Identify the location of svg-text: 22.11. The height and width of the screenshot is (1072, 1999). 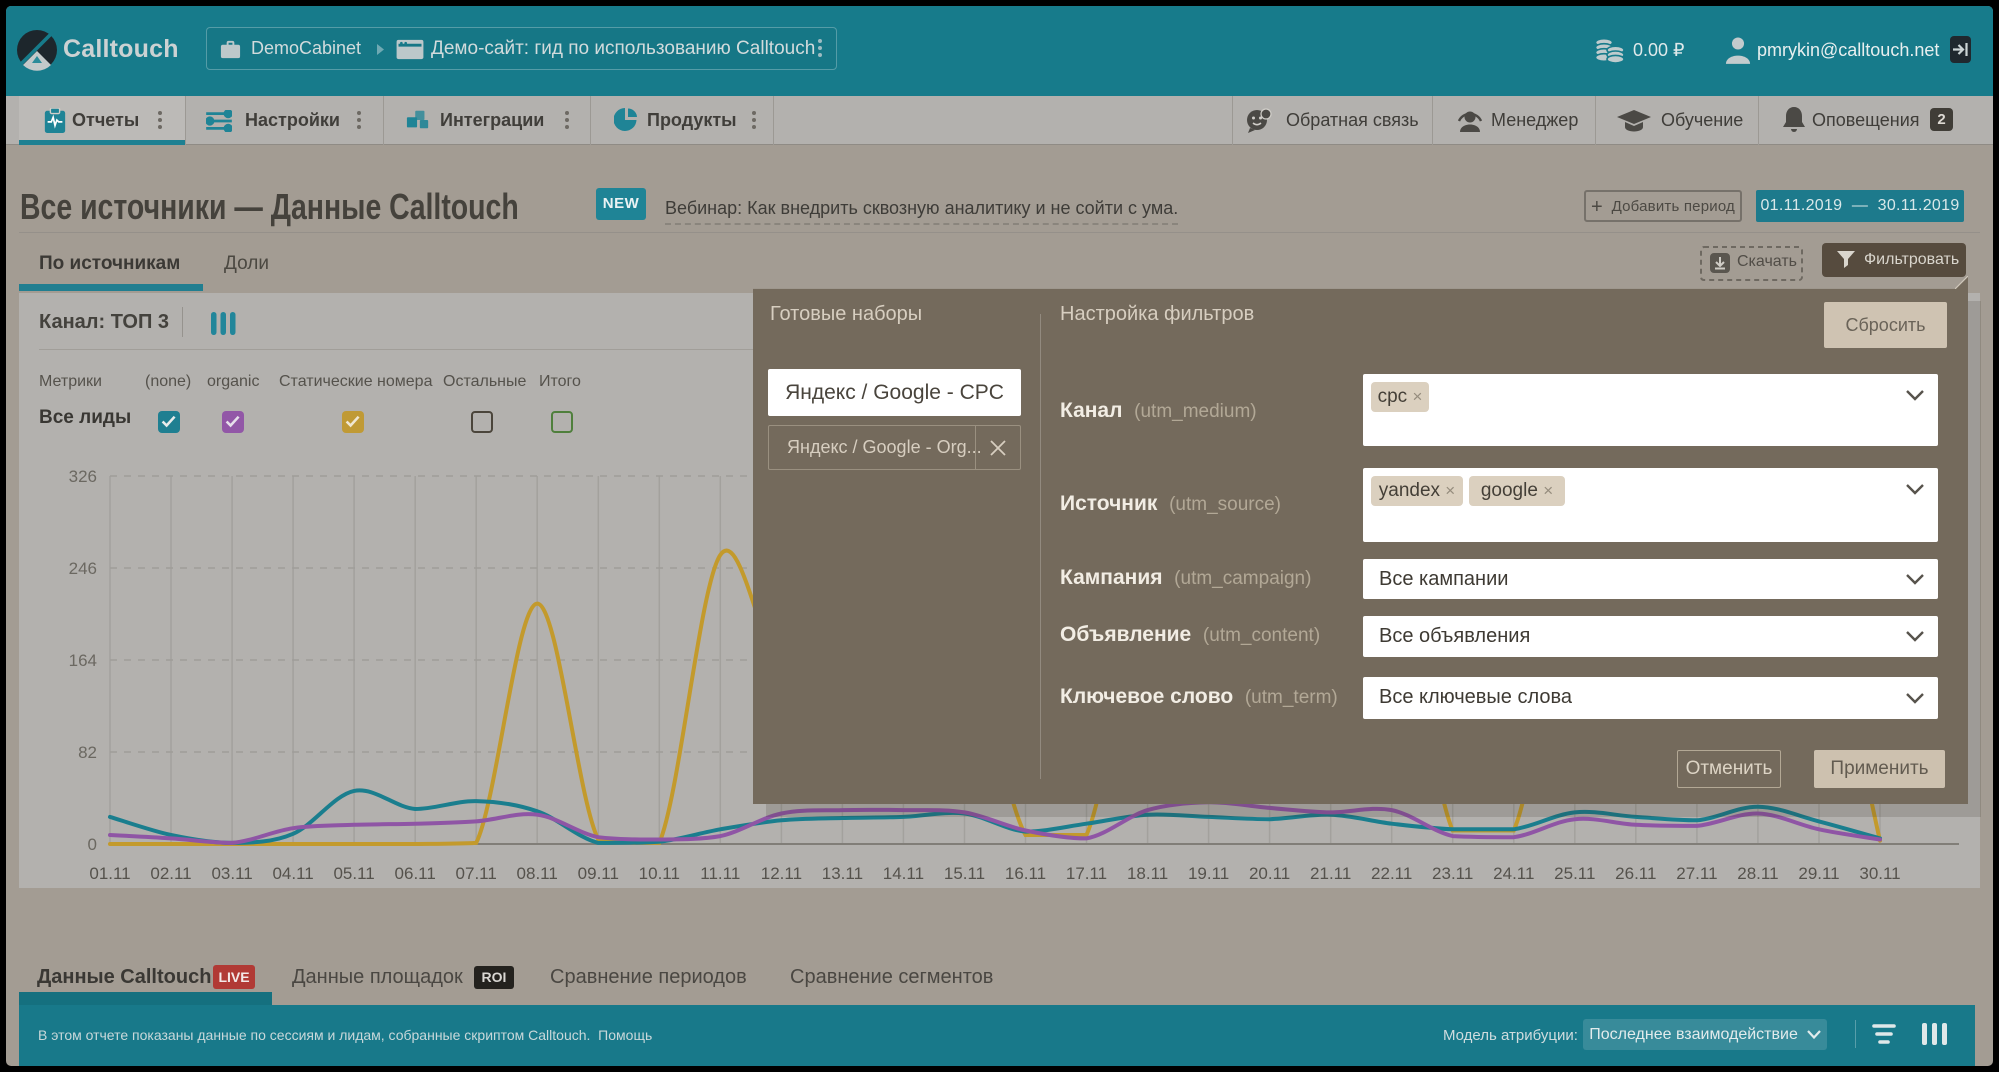
(1391, 873).